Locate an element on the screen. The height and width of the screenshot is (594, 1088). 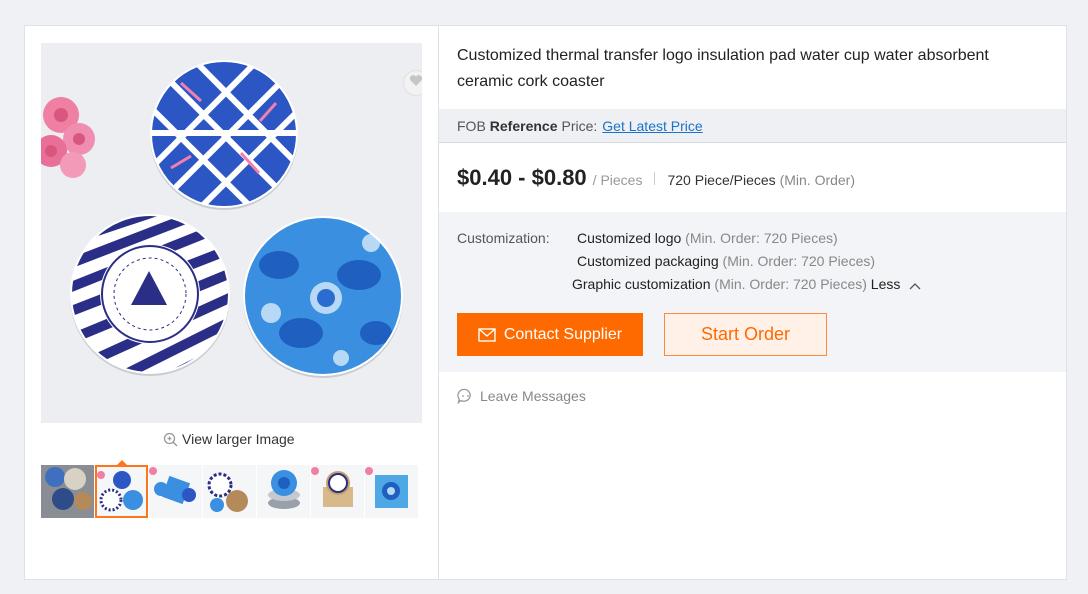
price-range: $0.40 - $0.80 is located at coordinates (522, 177).